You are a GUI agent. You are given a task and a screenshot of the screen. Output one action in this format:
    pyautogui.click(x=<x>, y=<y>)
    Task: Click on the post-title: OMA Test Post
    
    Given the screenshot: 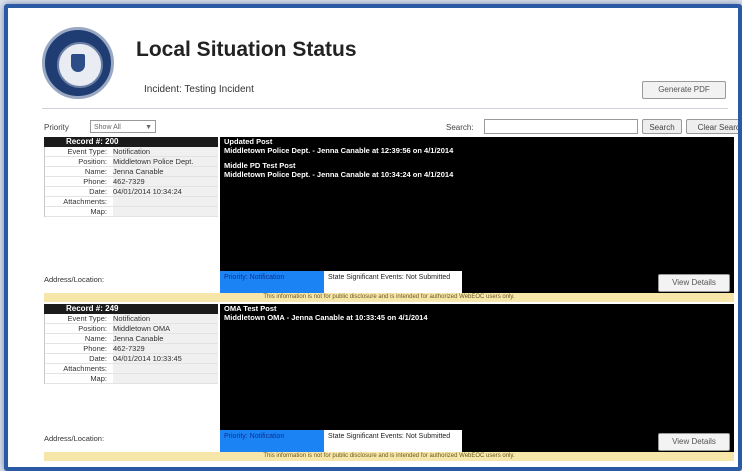 What is the action you would take?
    pyautogui.click(x=250, y=308)
    